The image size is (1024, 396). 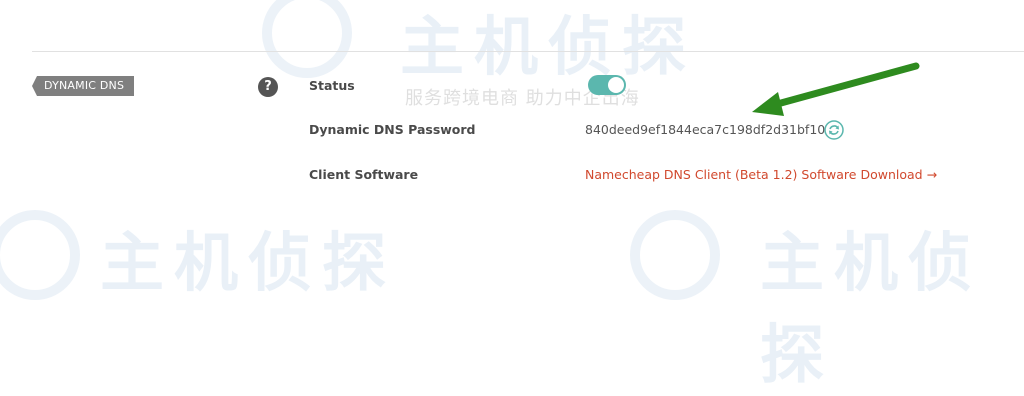 I want to click on toggle-knob, so click(x=616, y=85).